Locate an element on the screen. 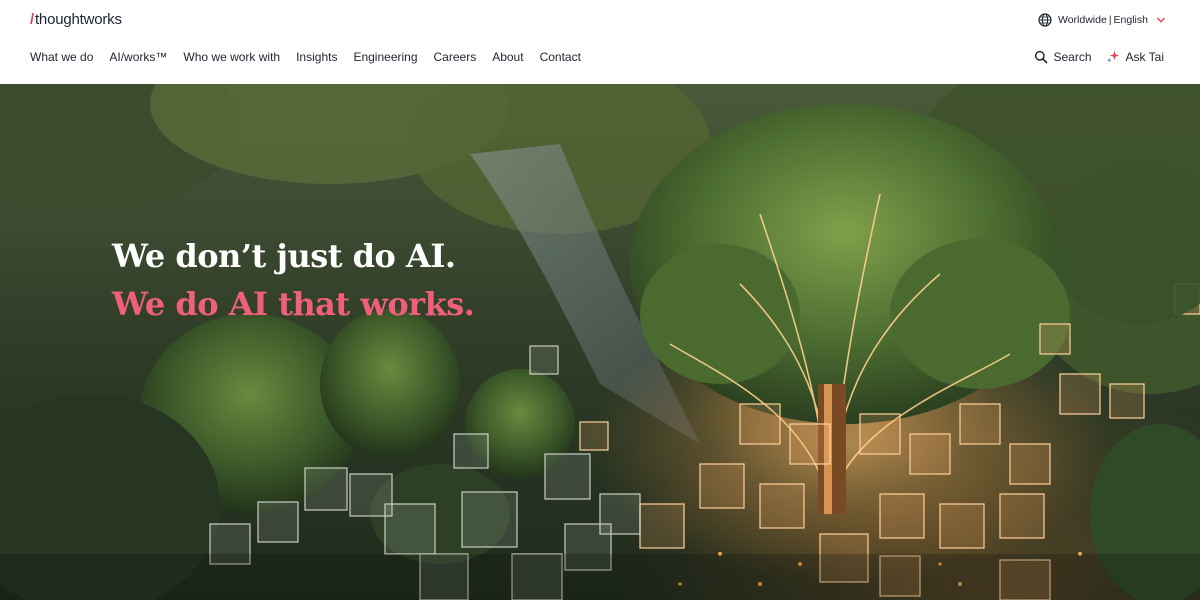 The width and height of the screenshot is (1200, 600). nav-item-what-we-do: What we do is located at coordinates (61, 57).